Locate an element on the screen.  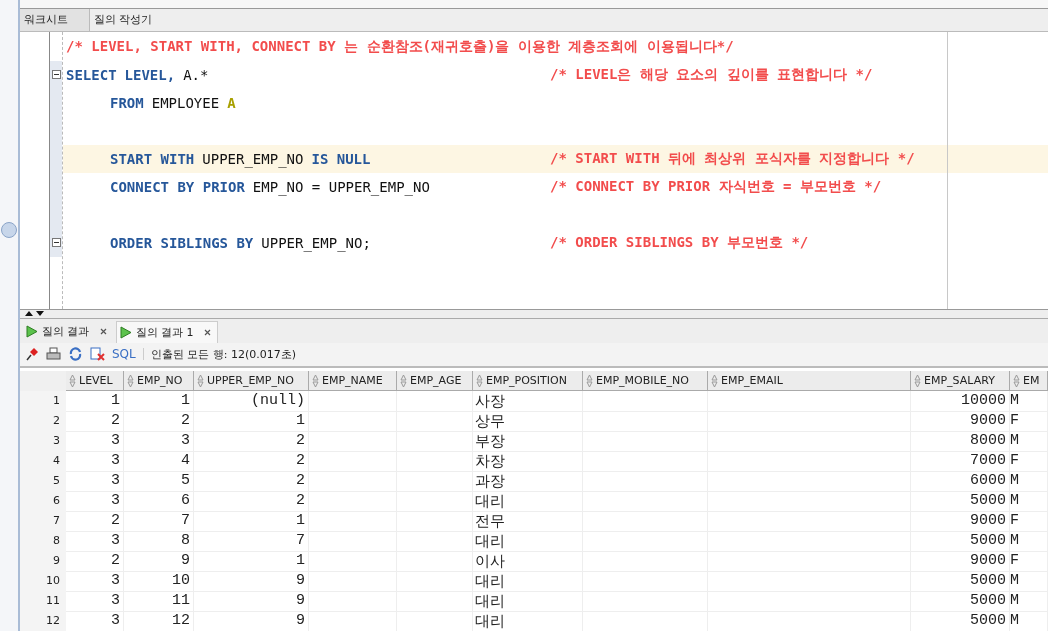
table-cell: 6000 is located at coordinates (960, 481).